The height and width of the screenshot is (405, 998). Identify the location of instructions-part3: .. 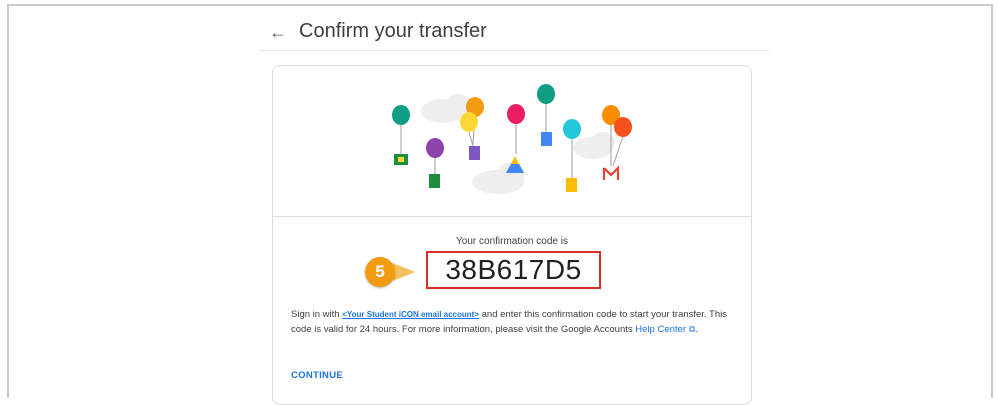
(697, 329).